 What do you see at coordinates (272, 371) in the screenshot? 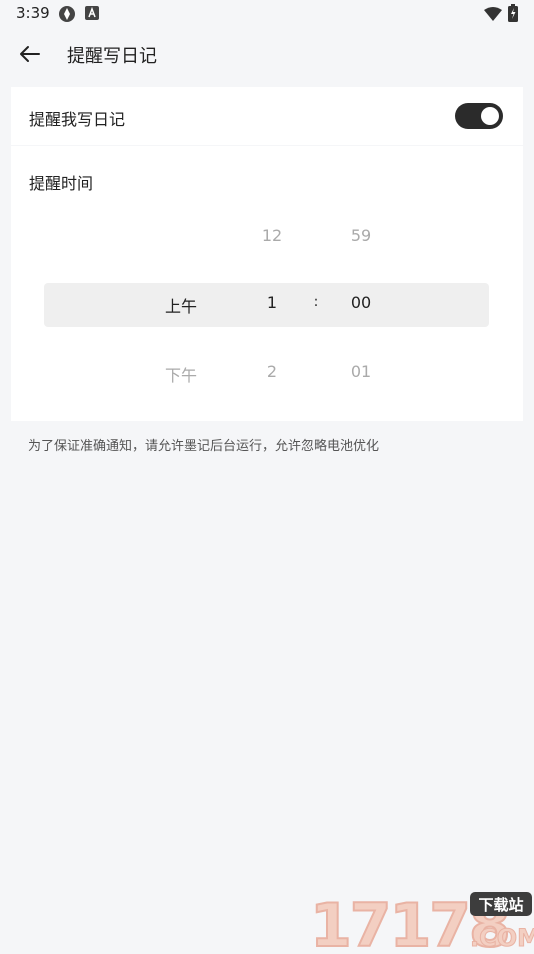
I see `hour-next: 2` at bounding box center [272, 371].